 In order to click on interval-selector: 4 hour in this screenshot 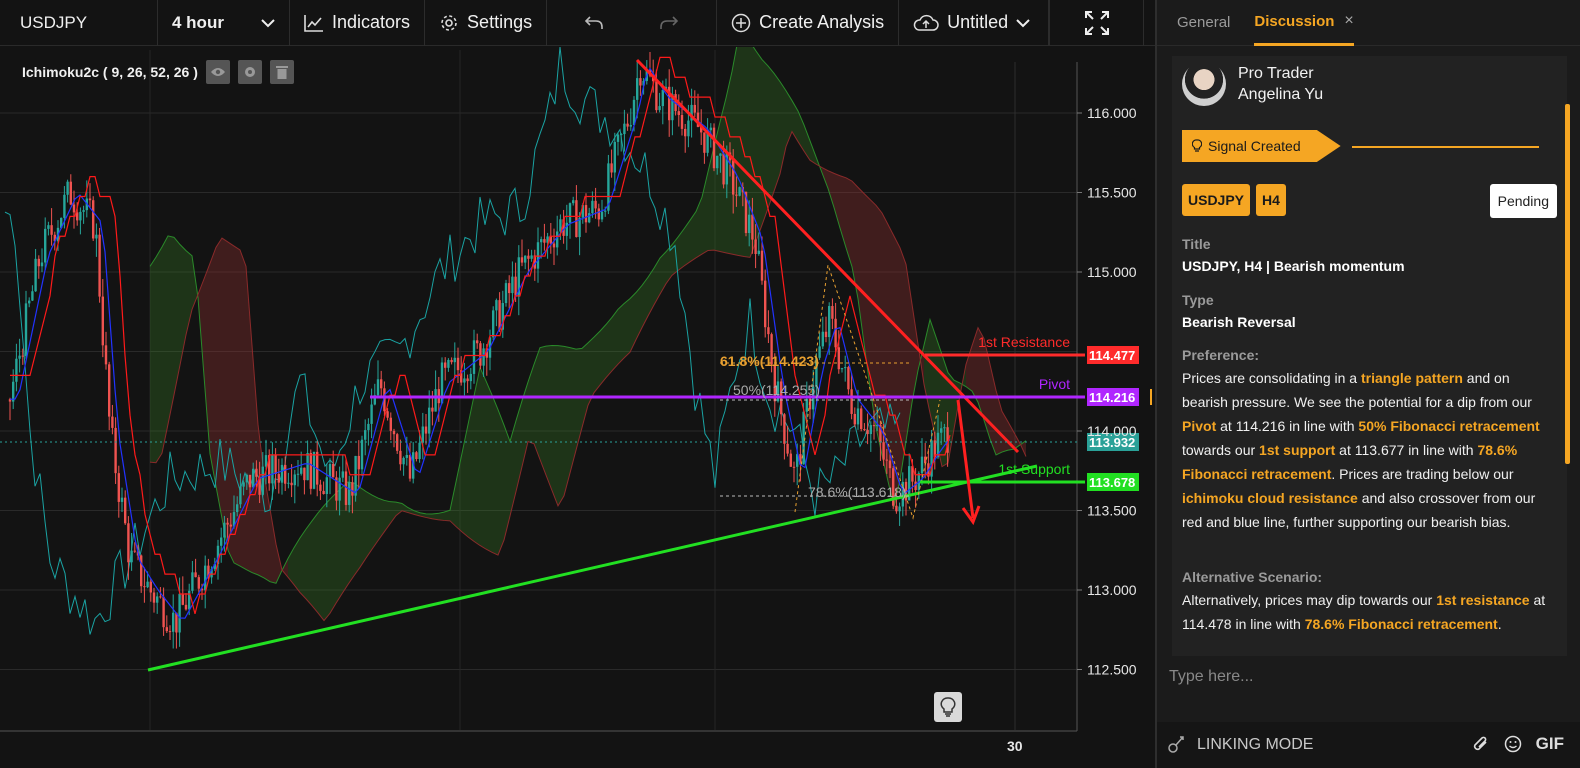, I will do `click(224, 23)`.